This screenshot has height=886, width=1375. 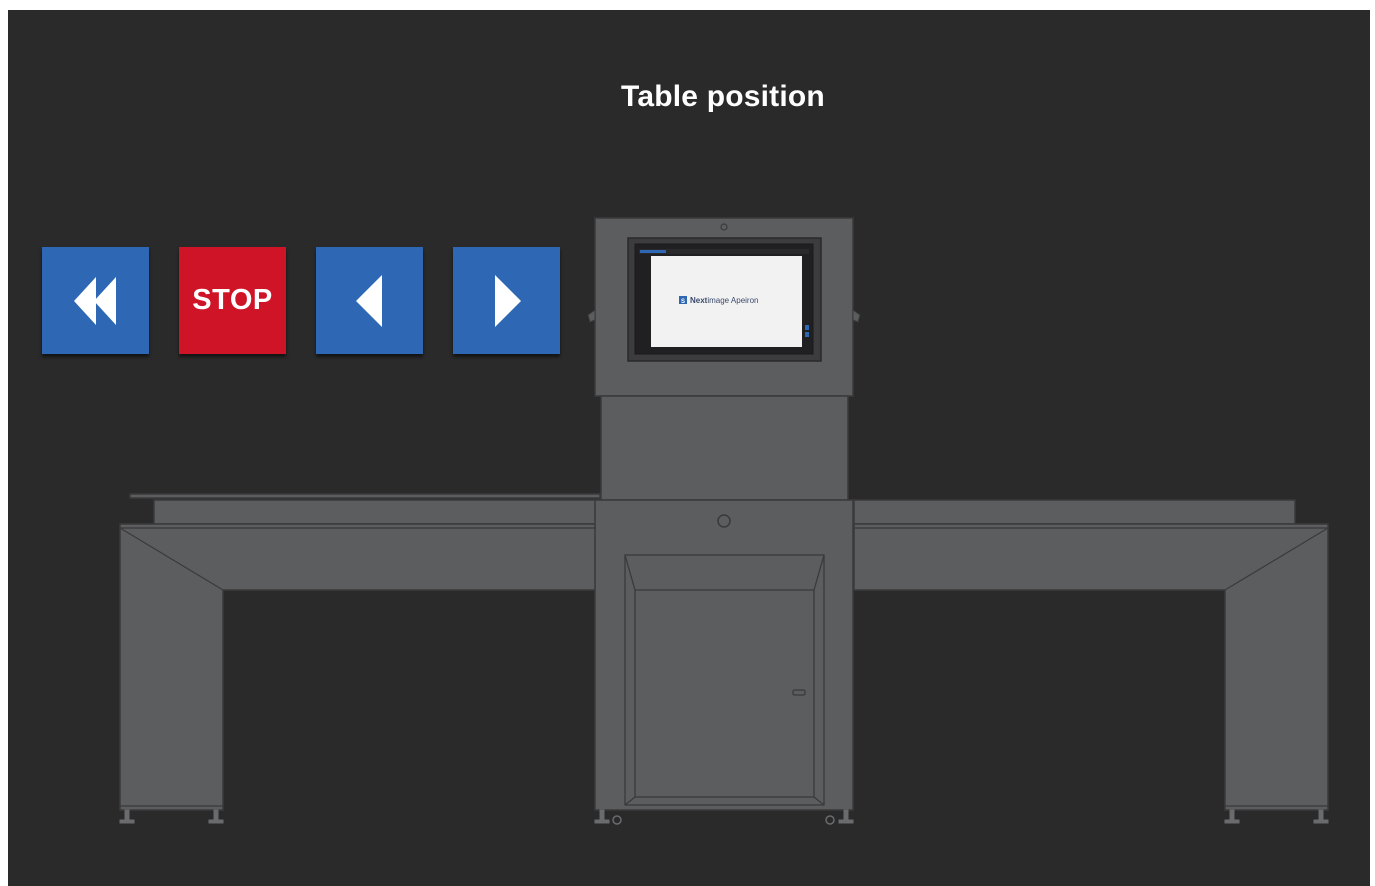 What do you see at coordinates (683, 302) in the screenshot?
I see `brand-logo-letter: S` at bounding box center [683, 302].